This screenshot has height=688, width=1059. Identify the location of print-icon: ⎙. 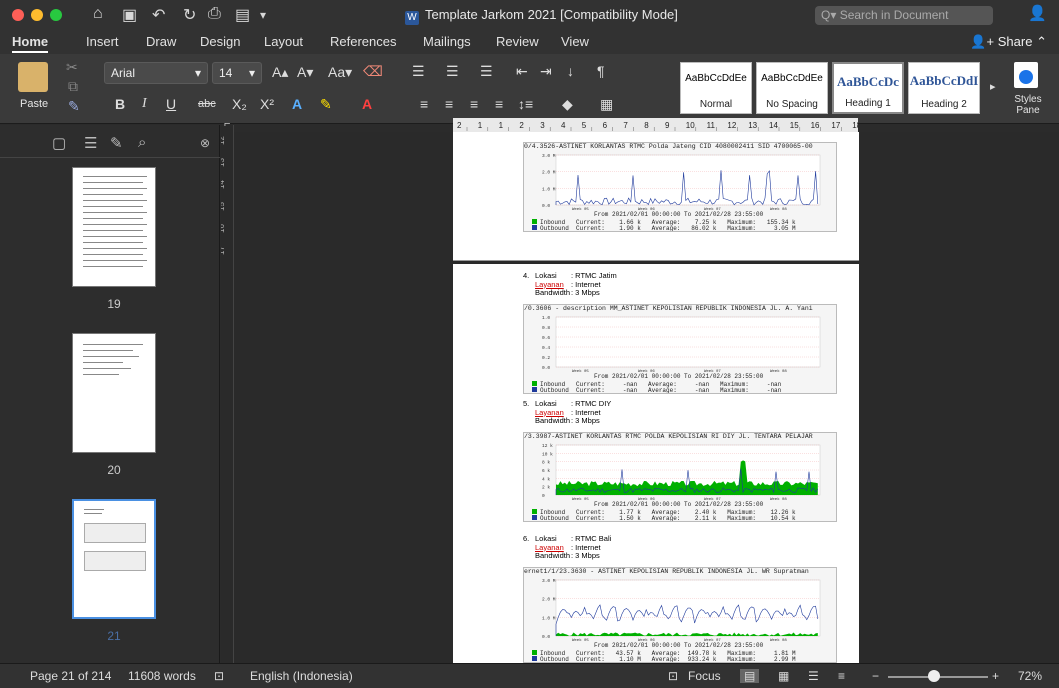
(214, 14).